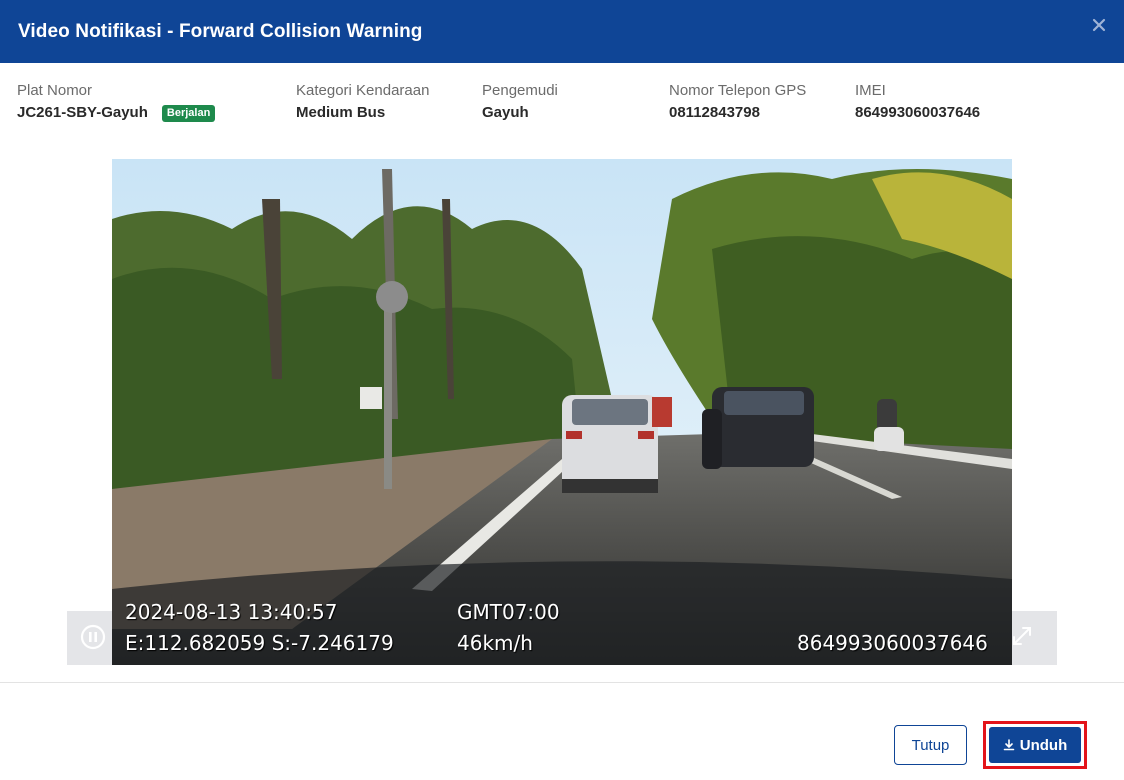 The image size is (1124, 780). What do you see at coordinates (562, 682) in the screenshot?
I see `footer-divider` at bounding box center [562, 682].